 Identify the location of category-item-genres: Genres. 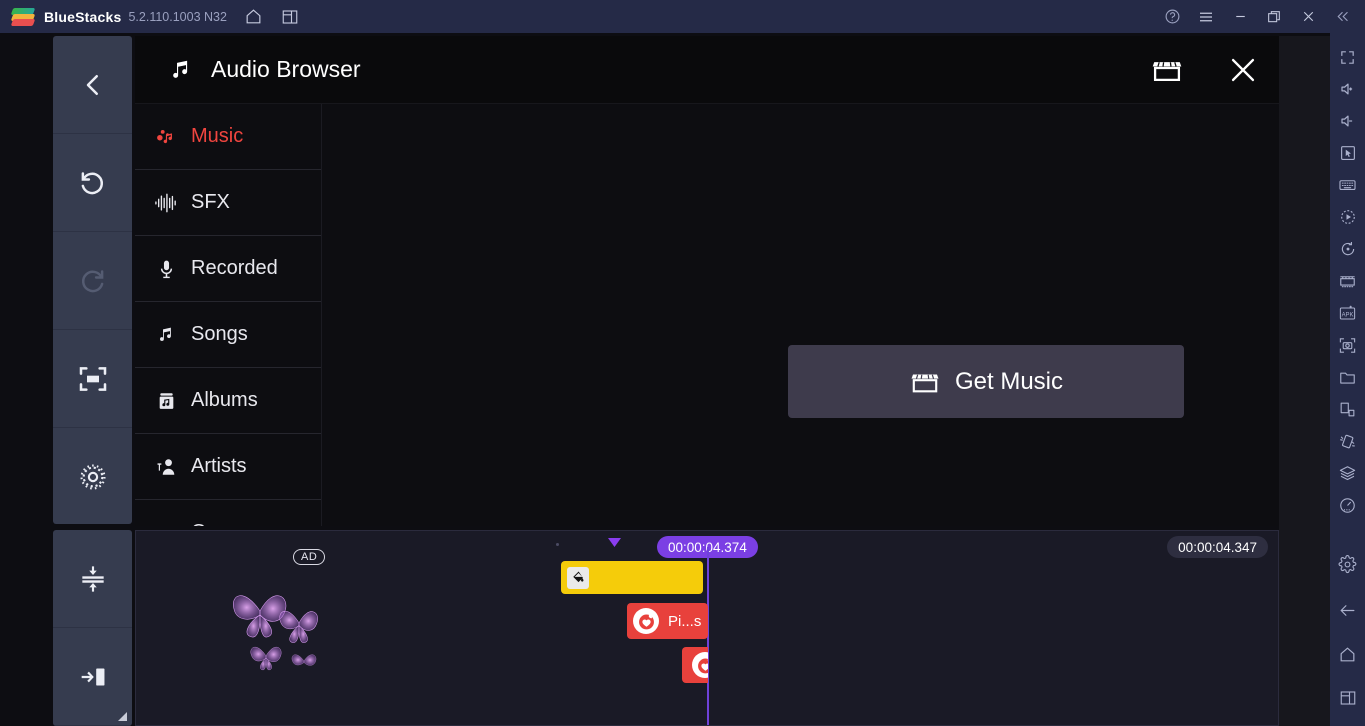
(228, 513).